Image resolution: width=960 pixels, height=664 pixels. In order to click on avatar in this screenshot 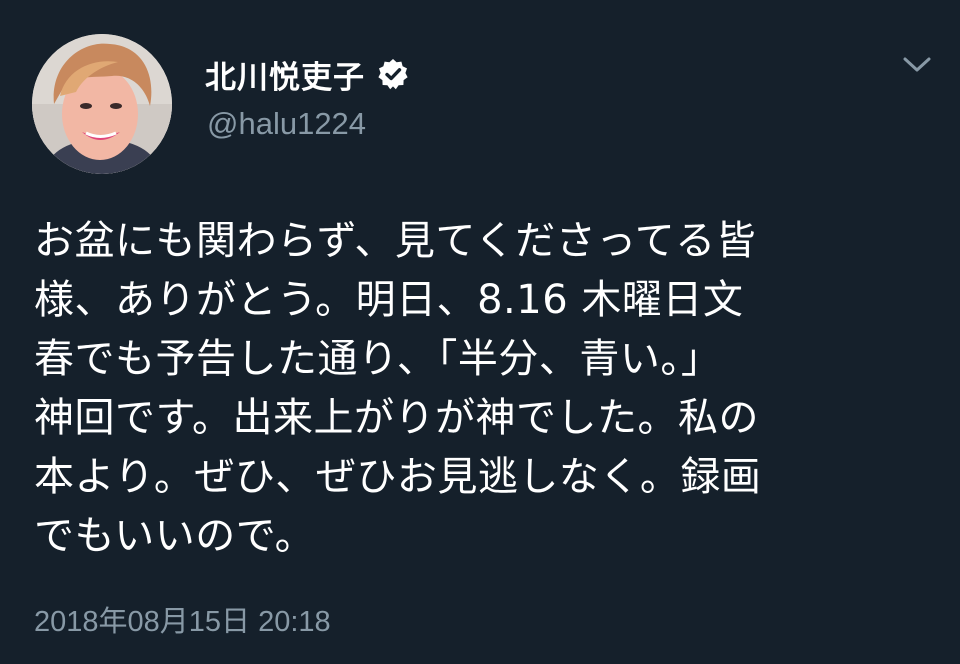, I will do `click(102, 104)`.